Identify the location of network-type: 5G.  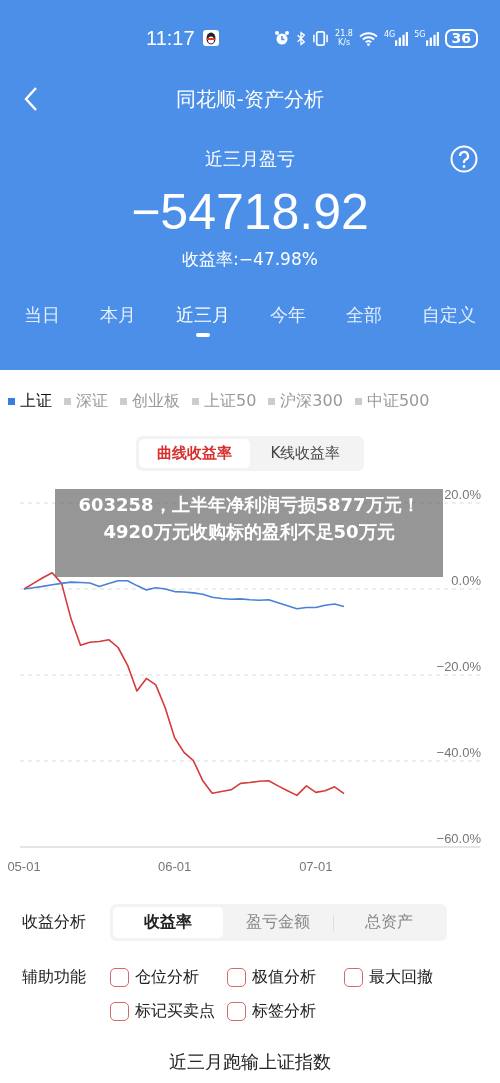
(420, 34).